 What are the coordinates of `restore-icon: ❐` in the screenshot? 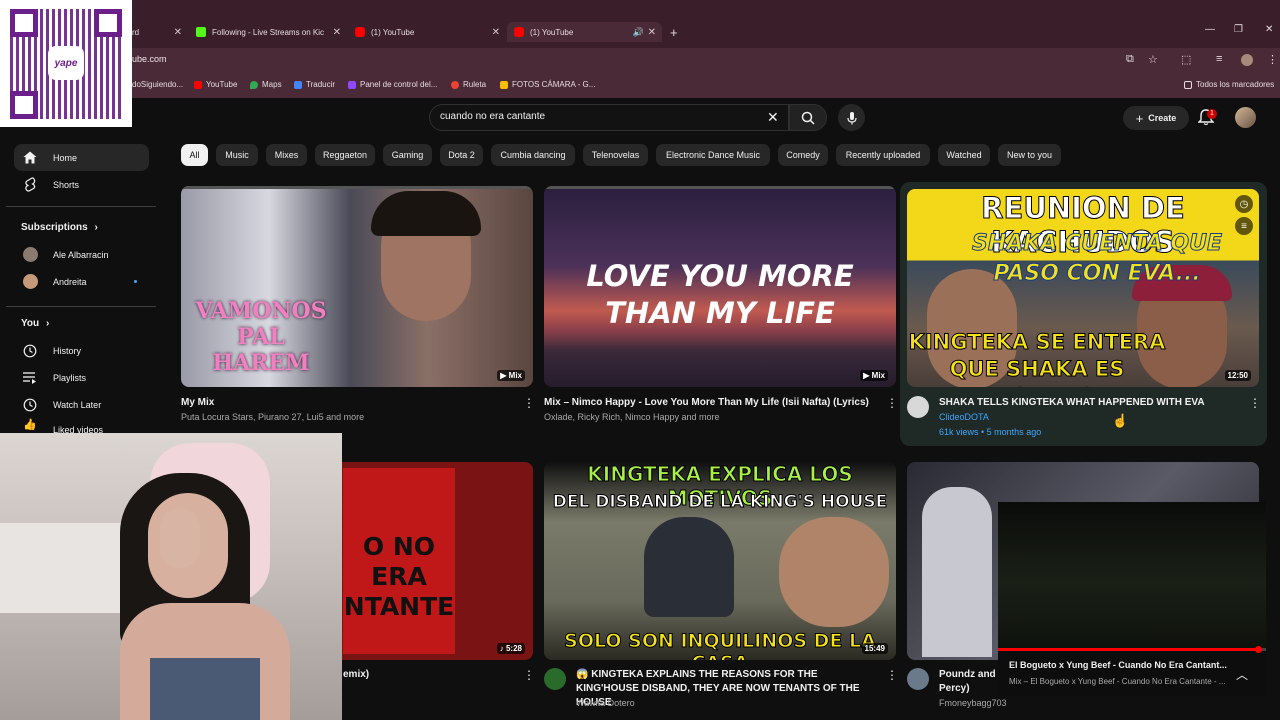 It's located at (1238, 29).